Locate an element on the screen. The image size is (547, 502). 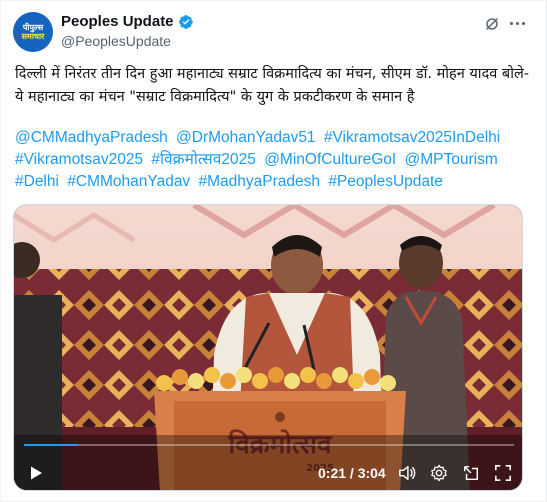
verified-badge-icon is located at coordinates (185, 21).